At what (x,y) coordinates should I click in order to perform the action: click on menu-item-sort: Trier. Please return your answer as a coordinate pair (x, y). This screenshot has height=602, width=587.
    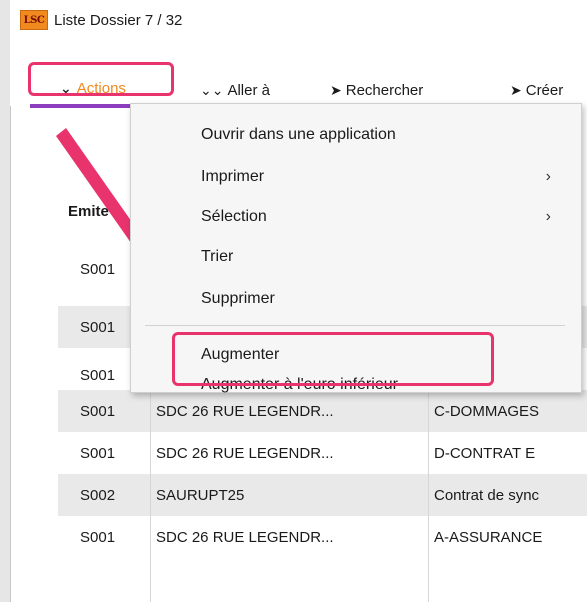
    Looking at the image, I should click on (217, 257).